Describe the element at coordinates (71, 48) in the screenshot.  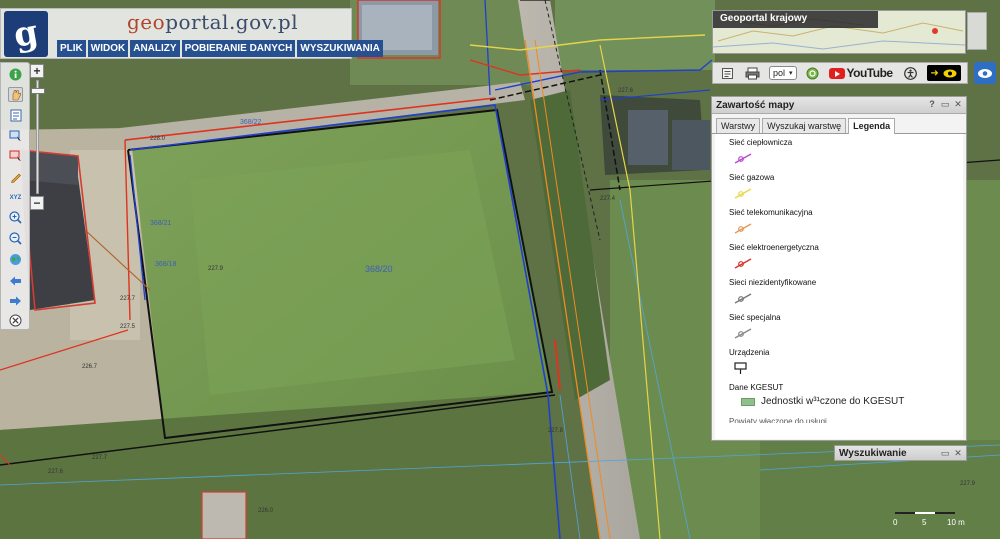
I see `menu-plik: PLIK` at that location.